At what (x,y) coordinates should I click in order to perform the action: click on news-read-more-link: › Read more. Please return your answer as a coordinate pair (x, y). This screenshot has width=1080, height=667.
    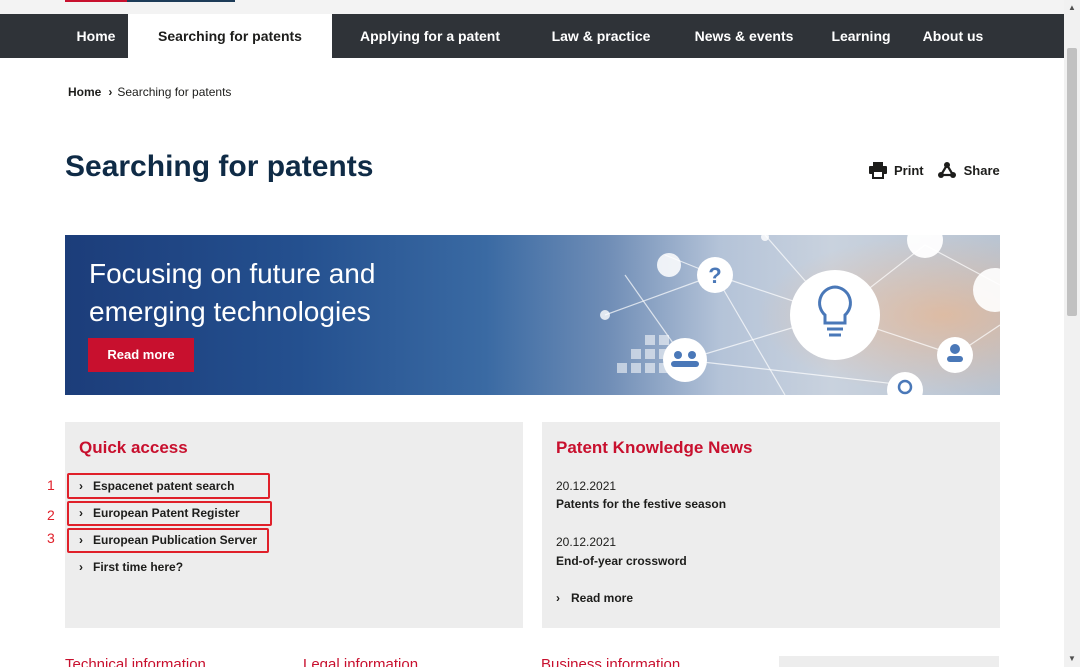
    Looking at the image, I should click on (594, 598).